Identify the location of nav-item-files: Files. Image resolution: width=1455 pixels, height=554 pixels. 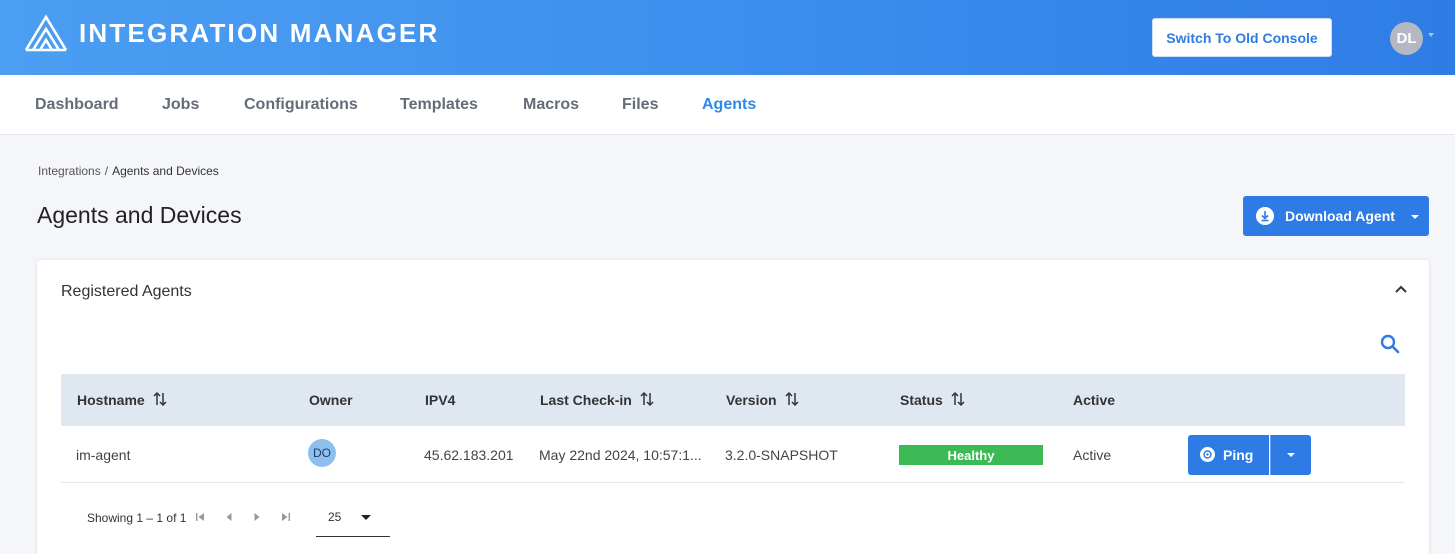
(640, 105).